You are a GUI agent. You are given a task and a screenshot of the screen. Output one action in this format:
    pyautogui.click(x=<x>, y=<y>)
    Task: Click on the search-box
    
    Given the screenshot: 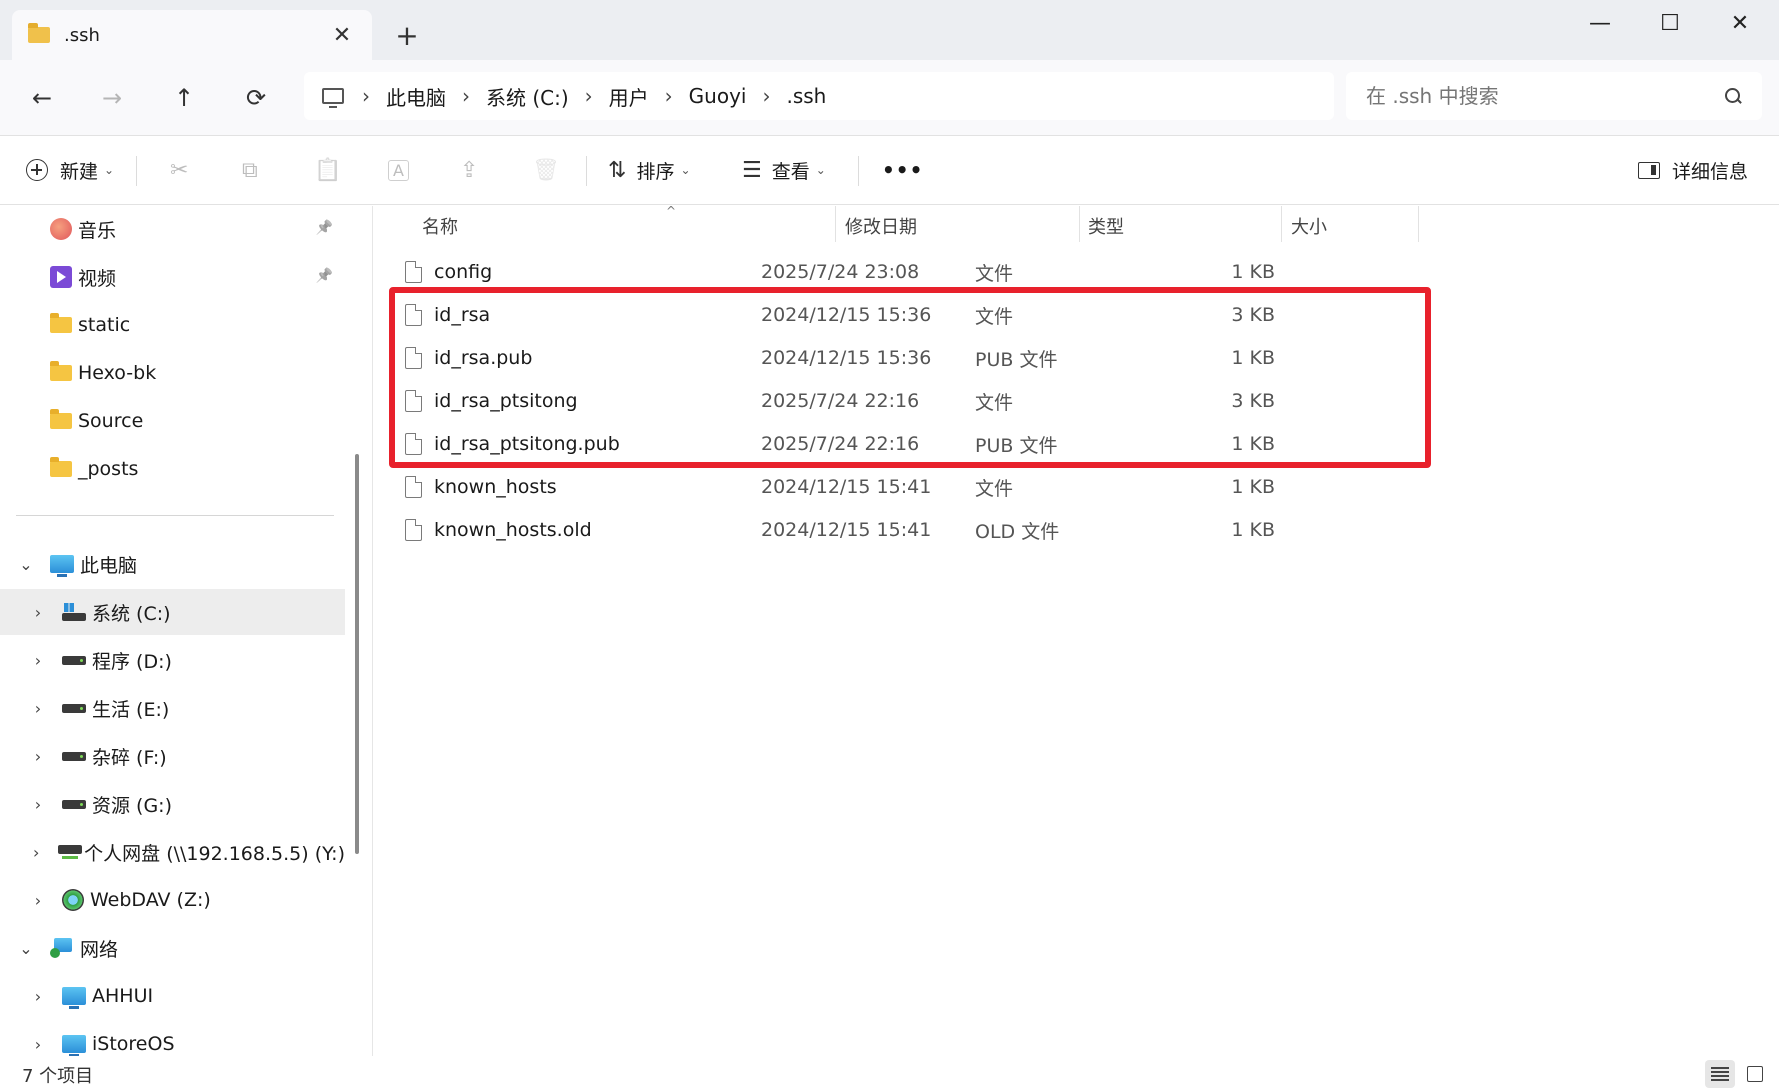 What is the action you would take?
    pyautogui.click(x=1554, y=96)
    